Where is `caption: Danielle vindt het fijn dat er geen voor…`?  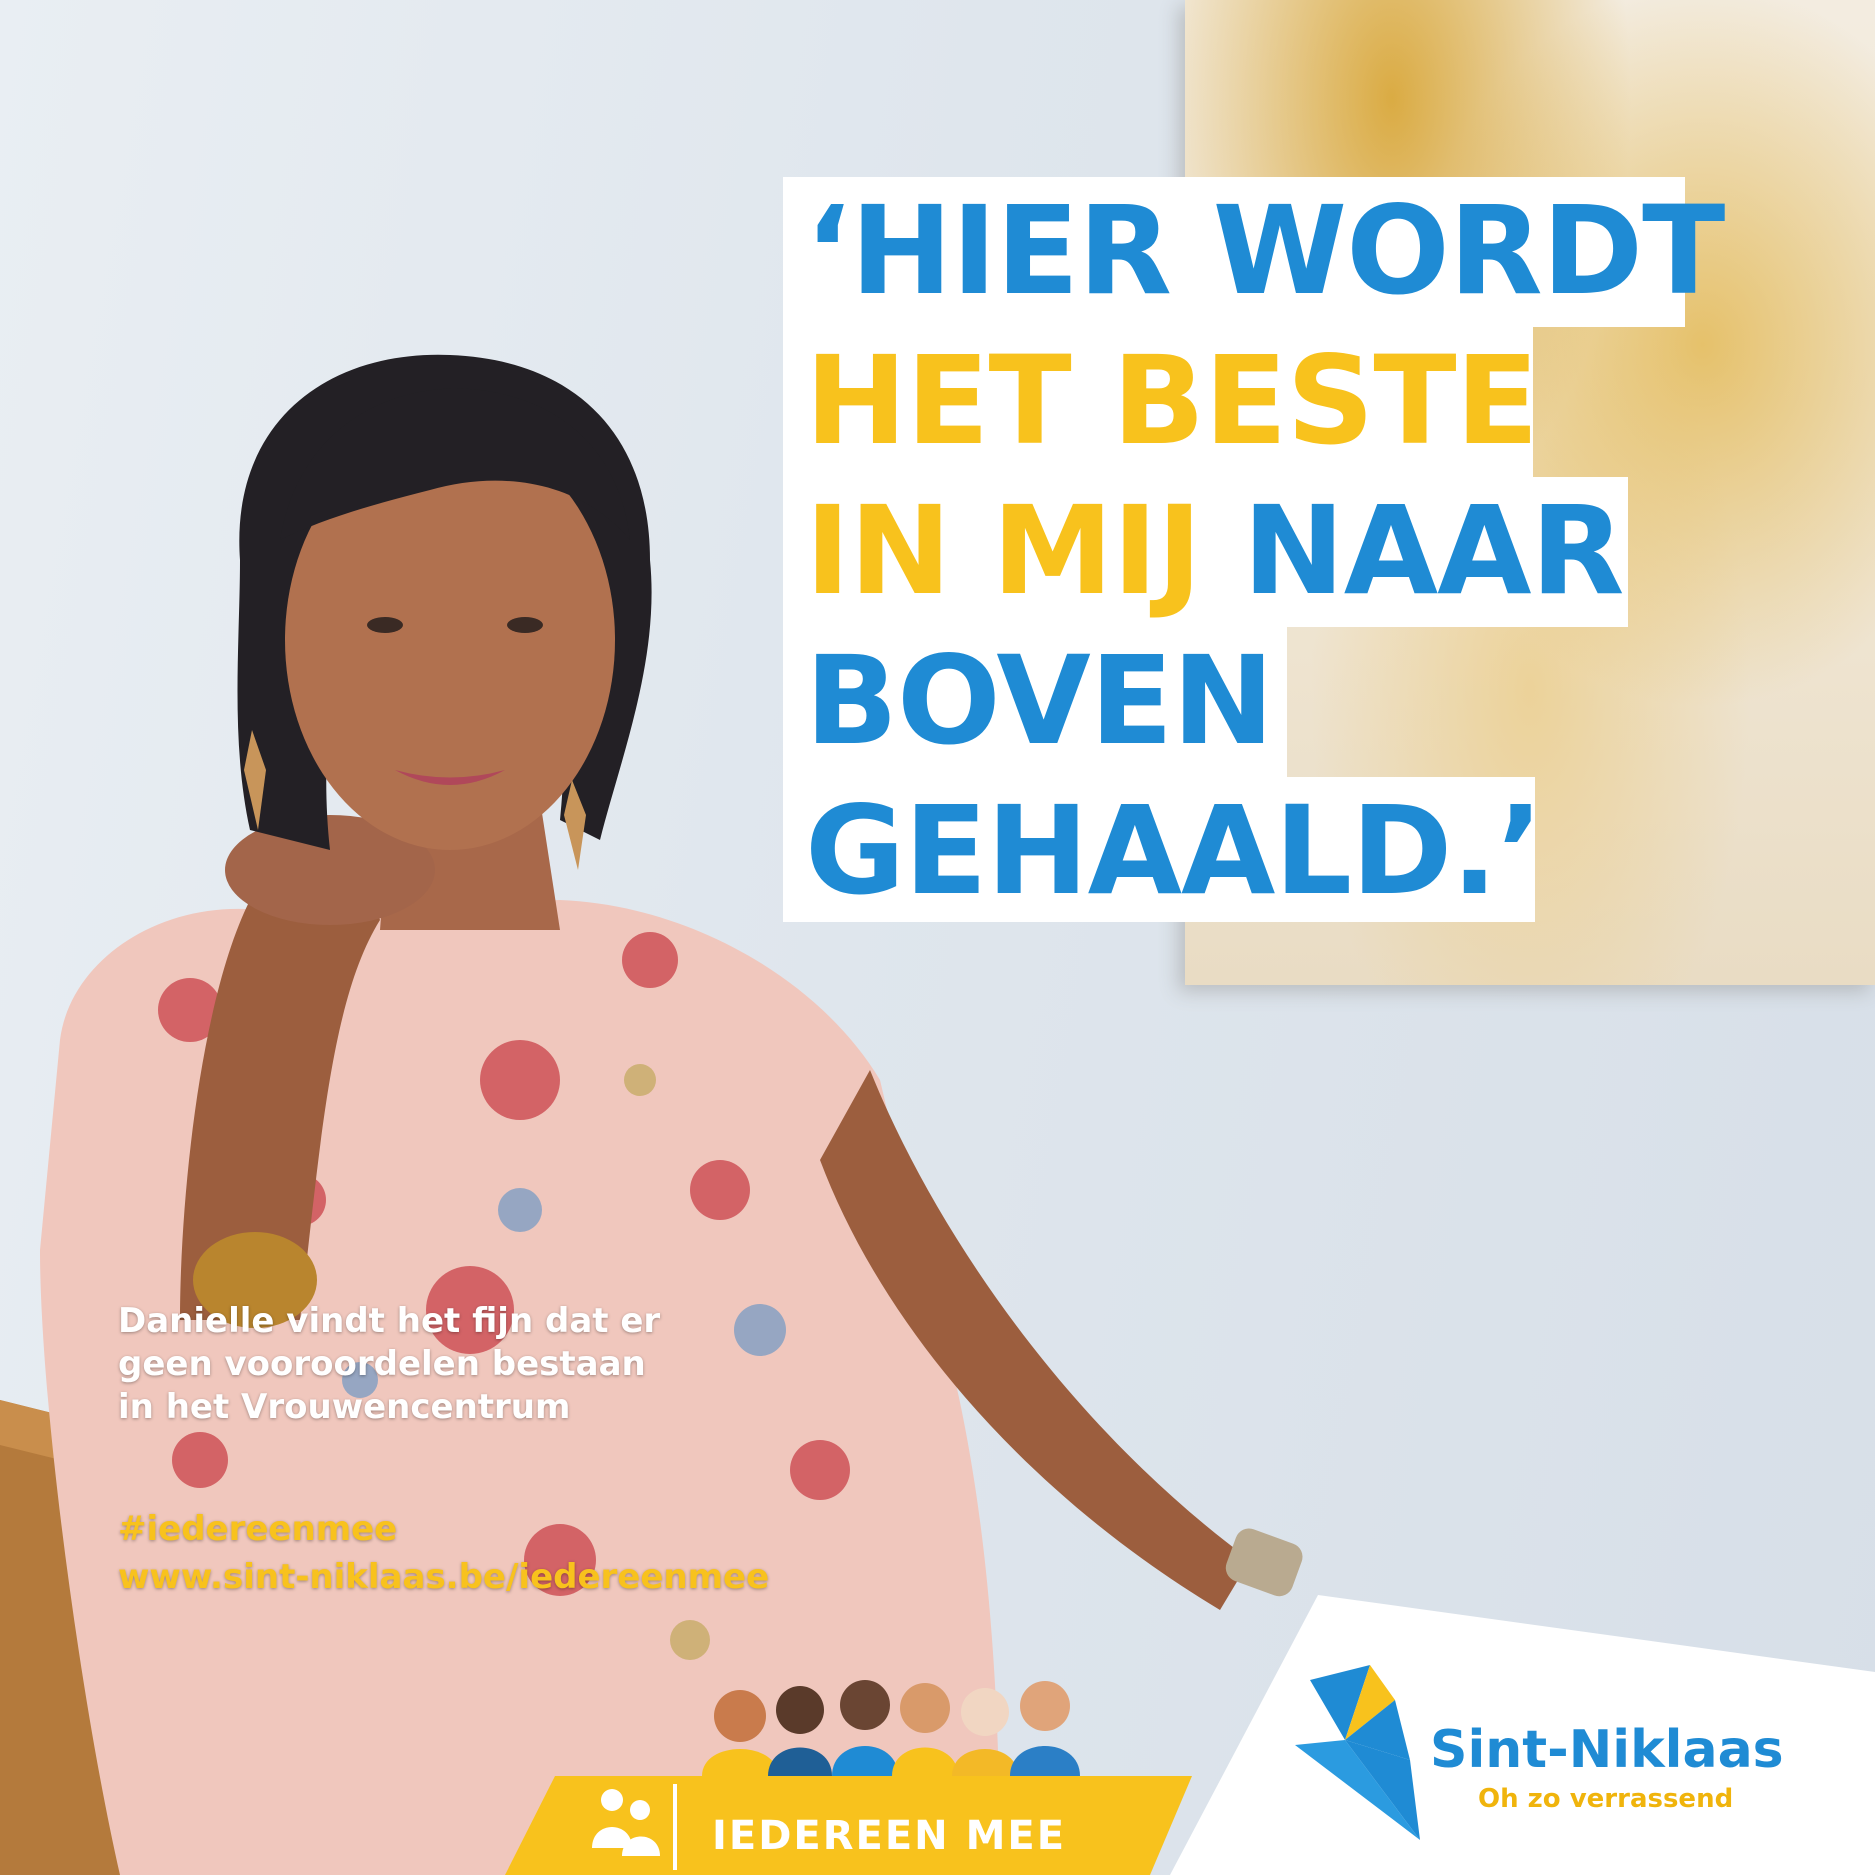 caption: Danielle vindt het fijn dat er geen voor… is located at coordinates (478, 1364).